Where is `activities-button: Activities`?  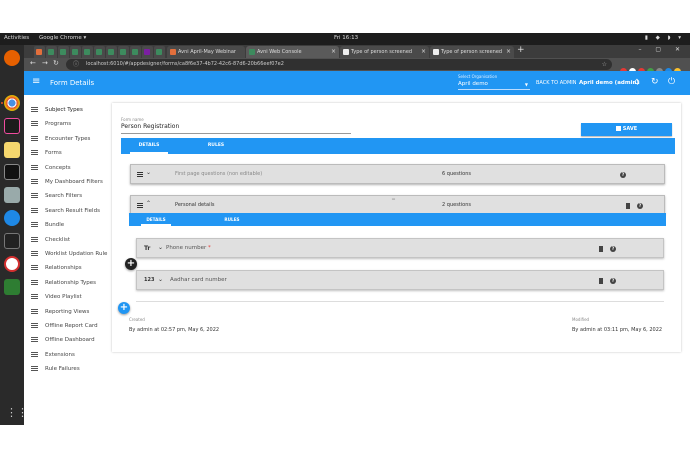
activities-button: Activities is located at coordinates (16, 38).